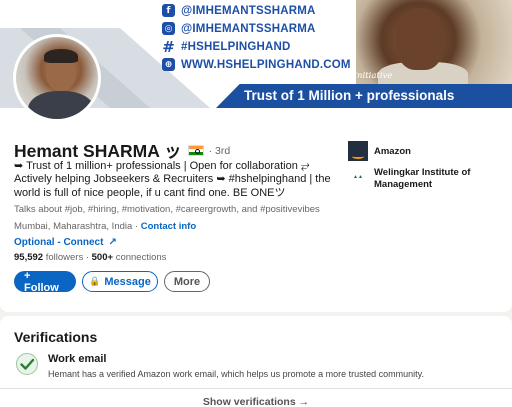 Image resolution: width=512 pixels, height=407 pixels. Describe the element at coordinates (76, 226) in the screenshot. I see `profile-location: Mumbai, Maharashtra, India ·` at that location.